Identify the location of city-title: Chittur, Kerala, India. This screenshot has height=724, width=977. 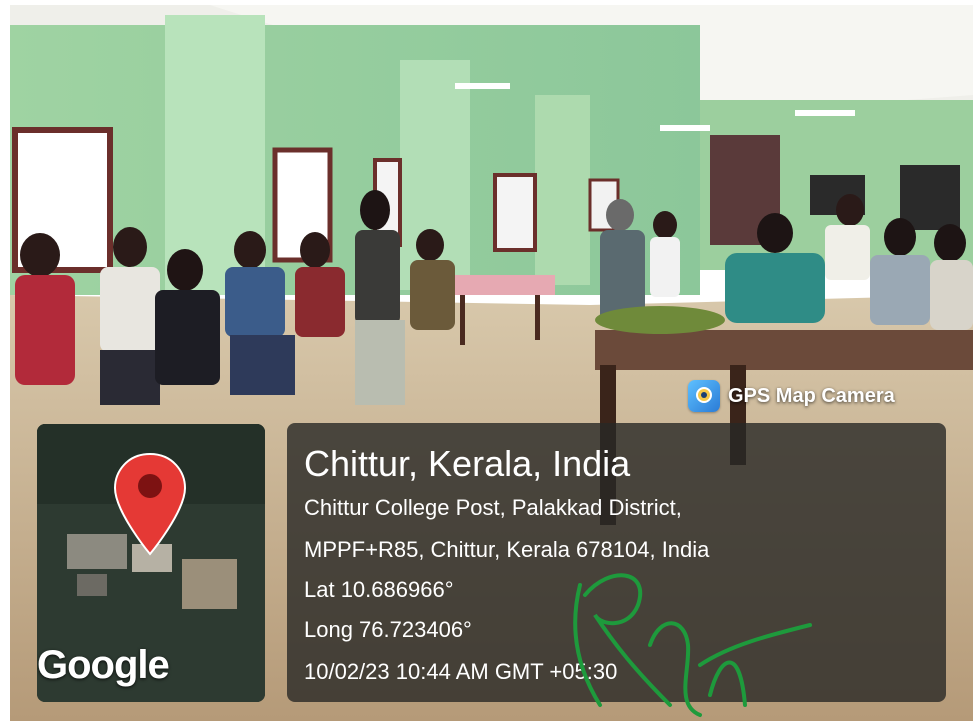
(467, 463).